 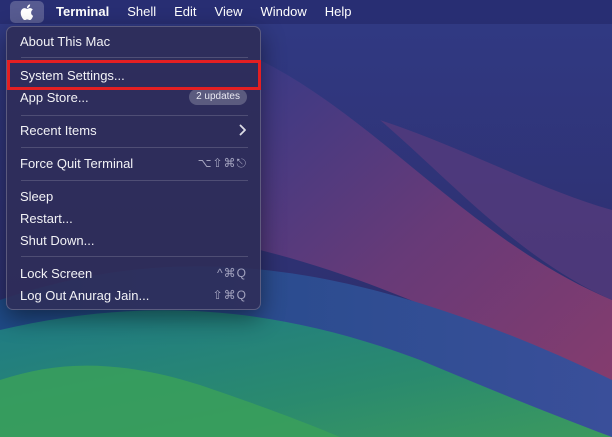 I want to click on menubar-window: Window, so click(x=284, y=12).